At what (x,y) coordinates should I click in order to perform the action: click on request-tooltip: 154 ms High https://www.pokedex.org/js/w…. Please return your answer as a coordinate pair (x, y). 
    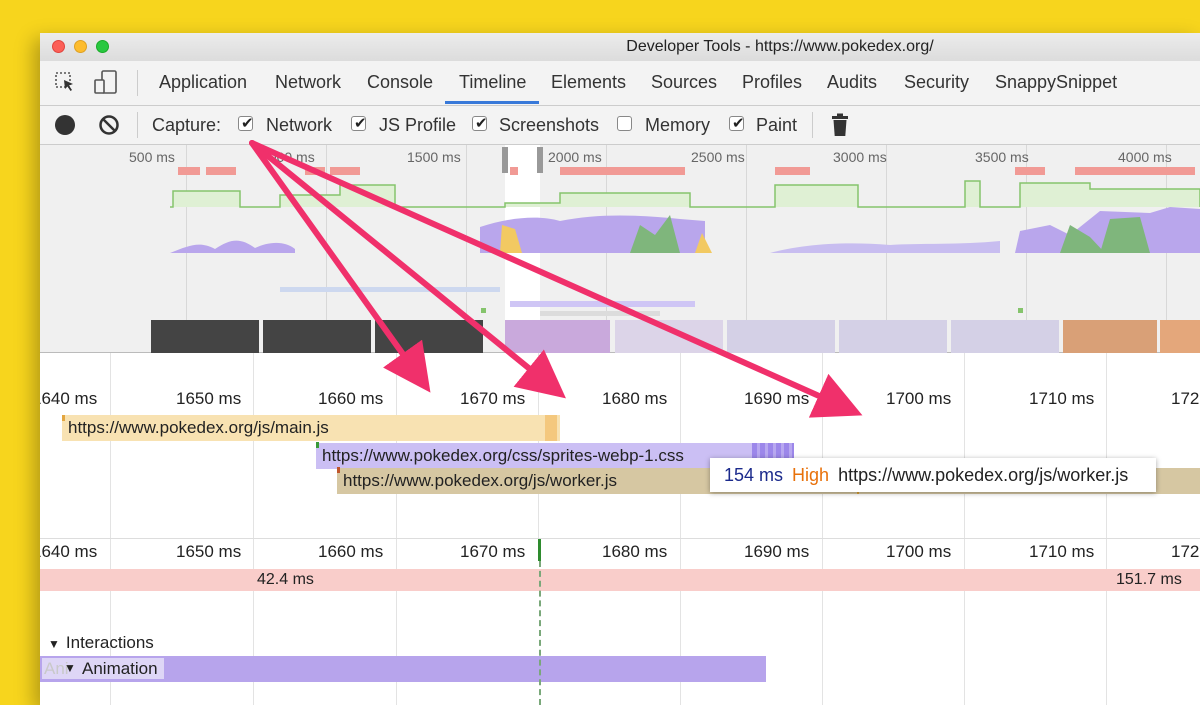
    Looking at the image, I should click on (933, 475).